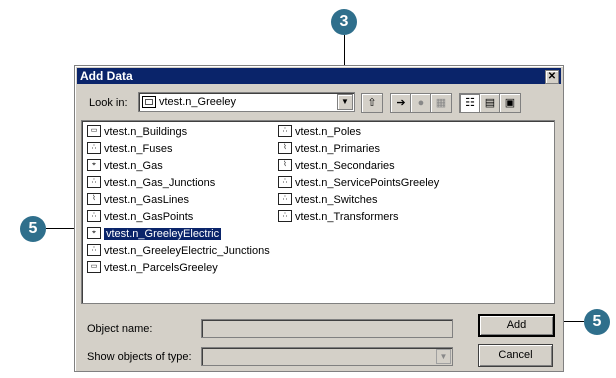 Image resolution: width=616 pixels, height=378 pixels. I want to click on list-item: ▭ vtest.n_Buildings, so click(137, 132).